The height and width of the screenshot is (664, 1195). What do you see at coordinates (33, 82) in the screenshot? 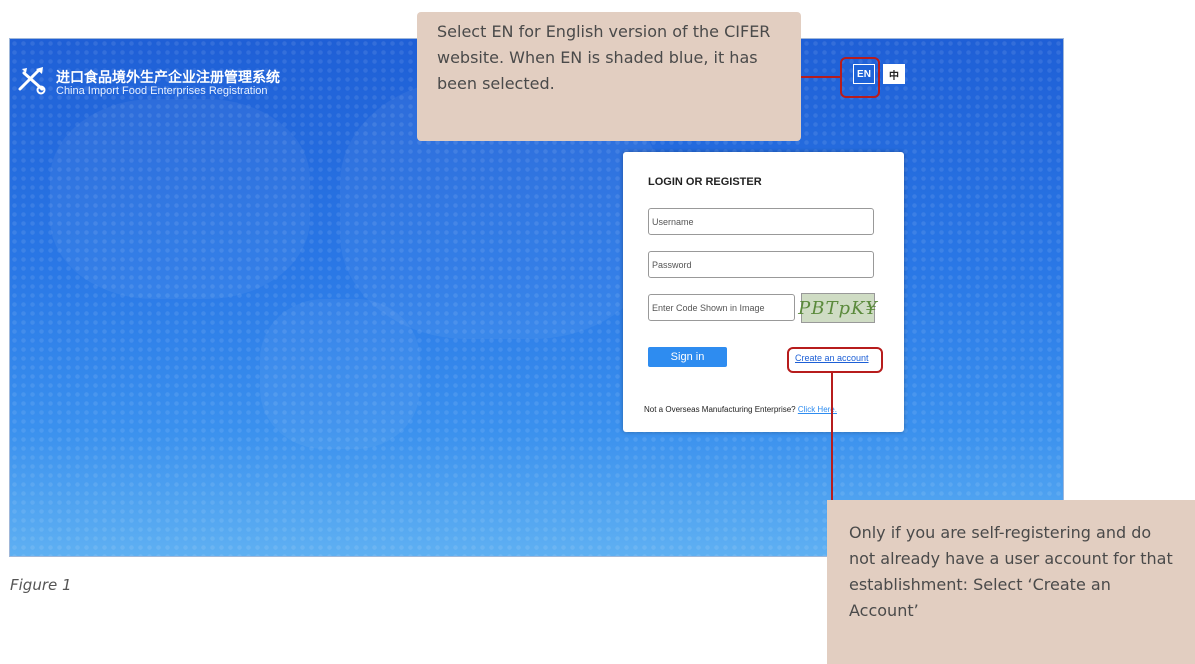
I see `logo-icon` at bounding box center [33, 82].